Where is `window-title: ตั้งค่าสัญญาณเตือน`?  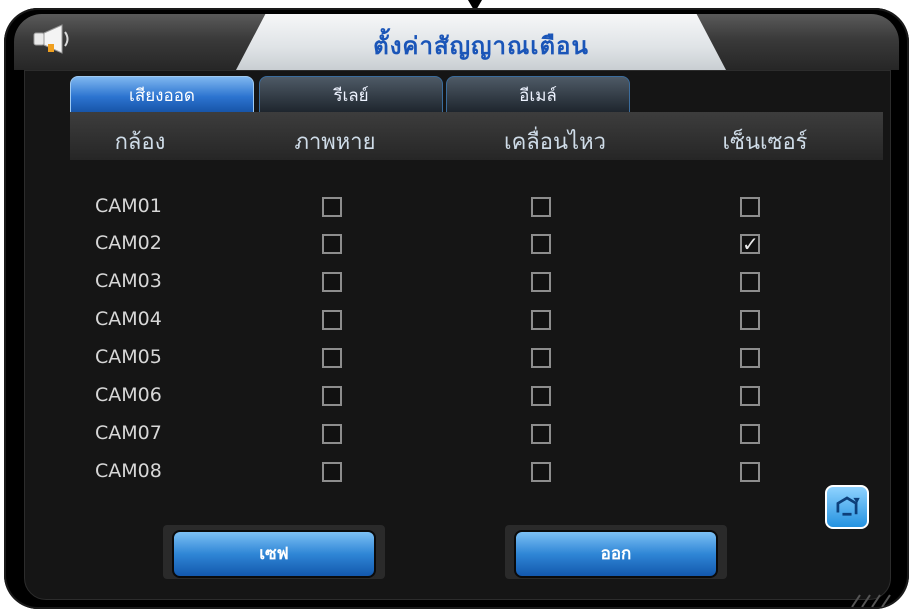
window-title: ตั้งค่าสัญญาณเตือน is located at coordinates (481, 46).